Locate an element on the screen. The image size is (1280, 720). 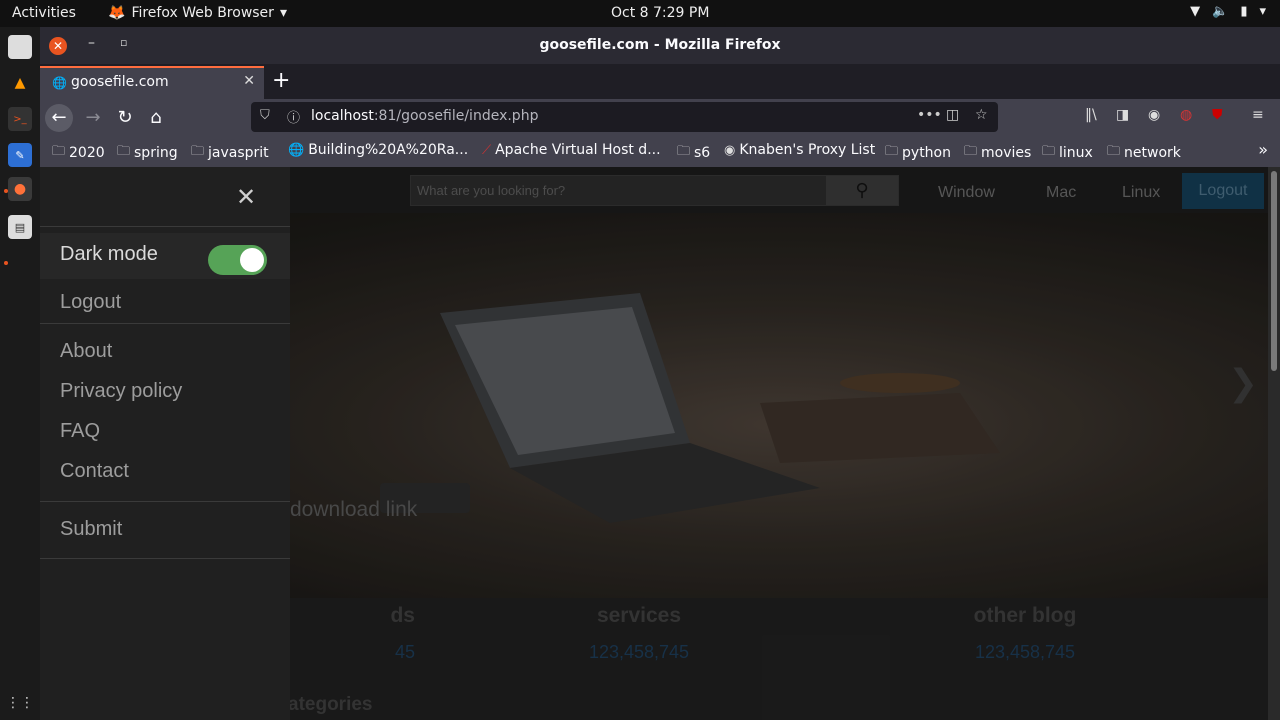
window-title: goosefile.com - Mozilla Firefox is located at coordinates (660, 45).